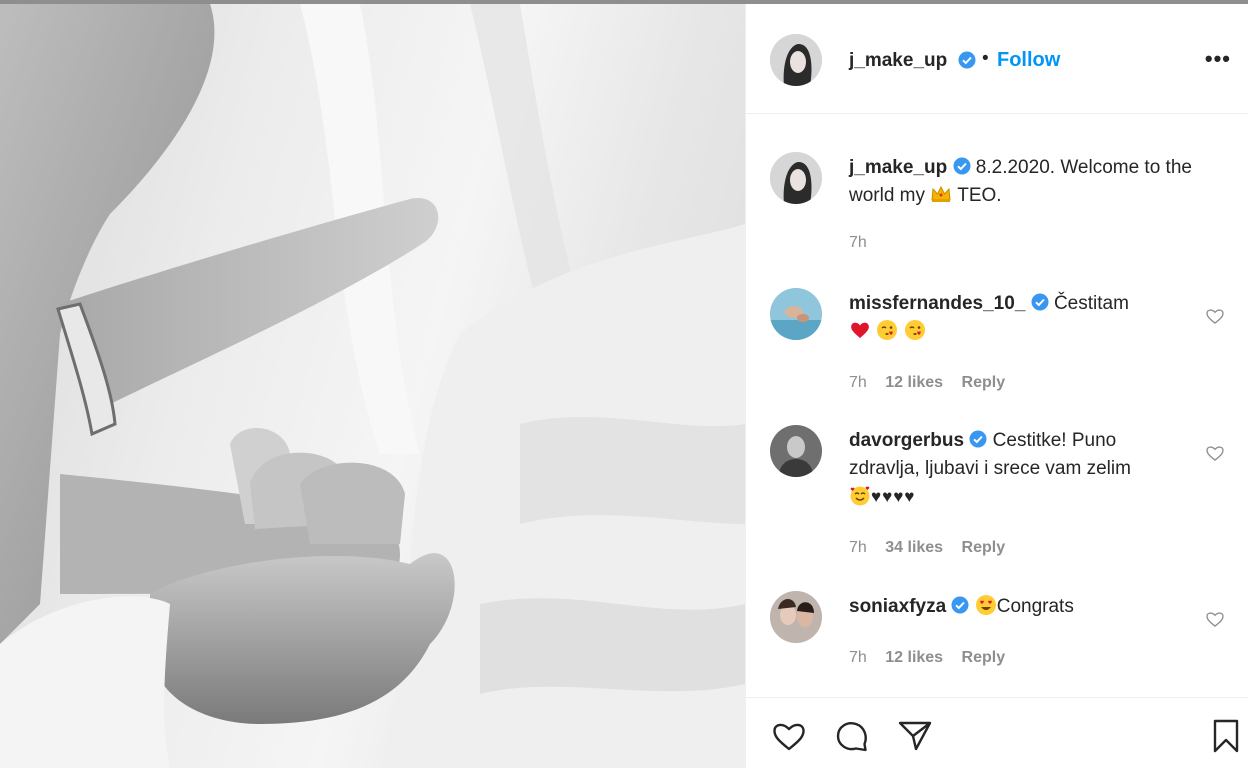  Describe the element at coordinates (860, 496) in the screenshot. I see `smiling-face-with-hearts-emoji-icon` at that location.